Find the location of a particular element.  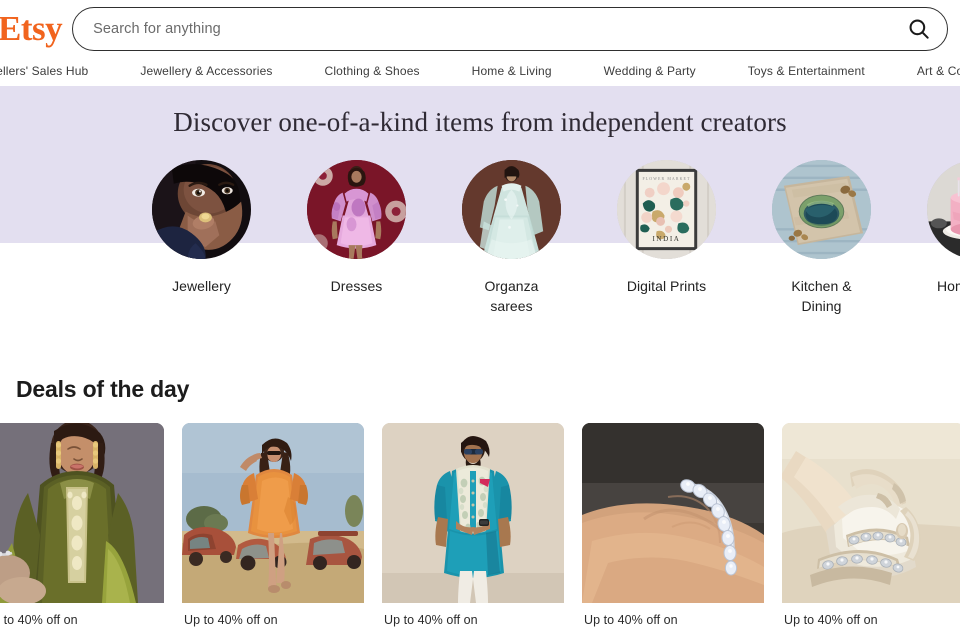

category-image-organza-sarees is located at coordinates (511, 209).